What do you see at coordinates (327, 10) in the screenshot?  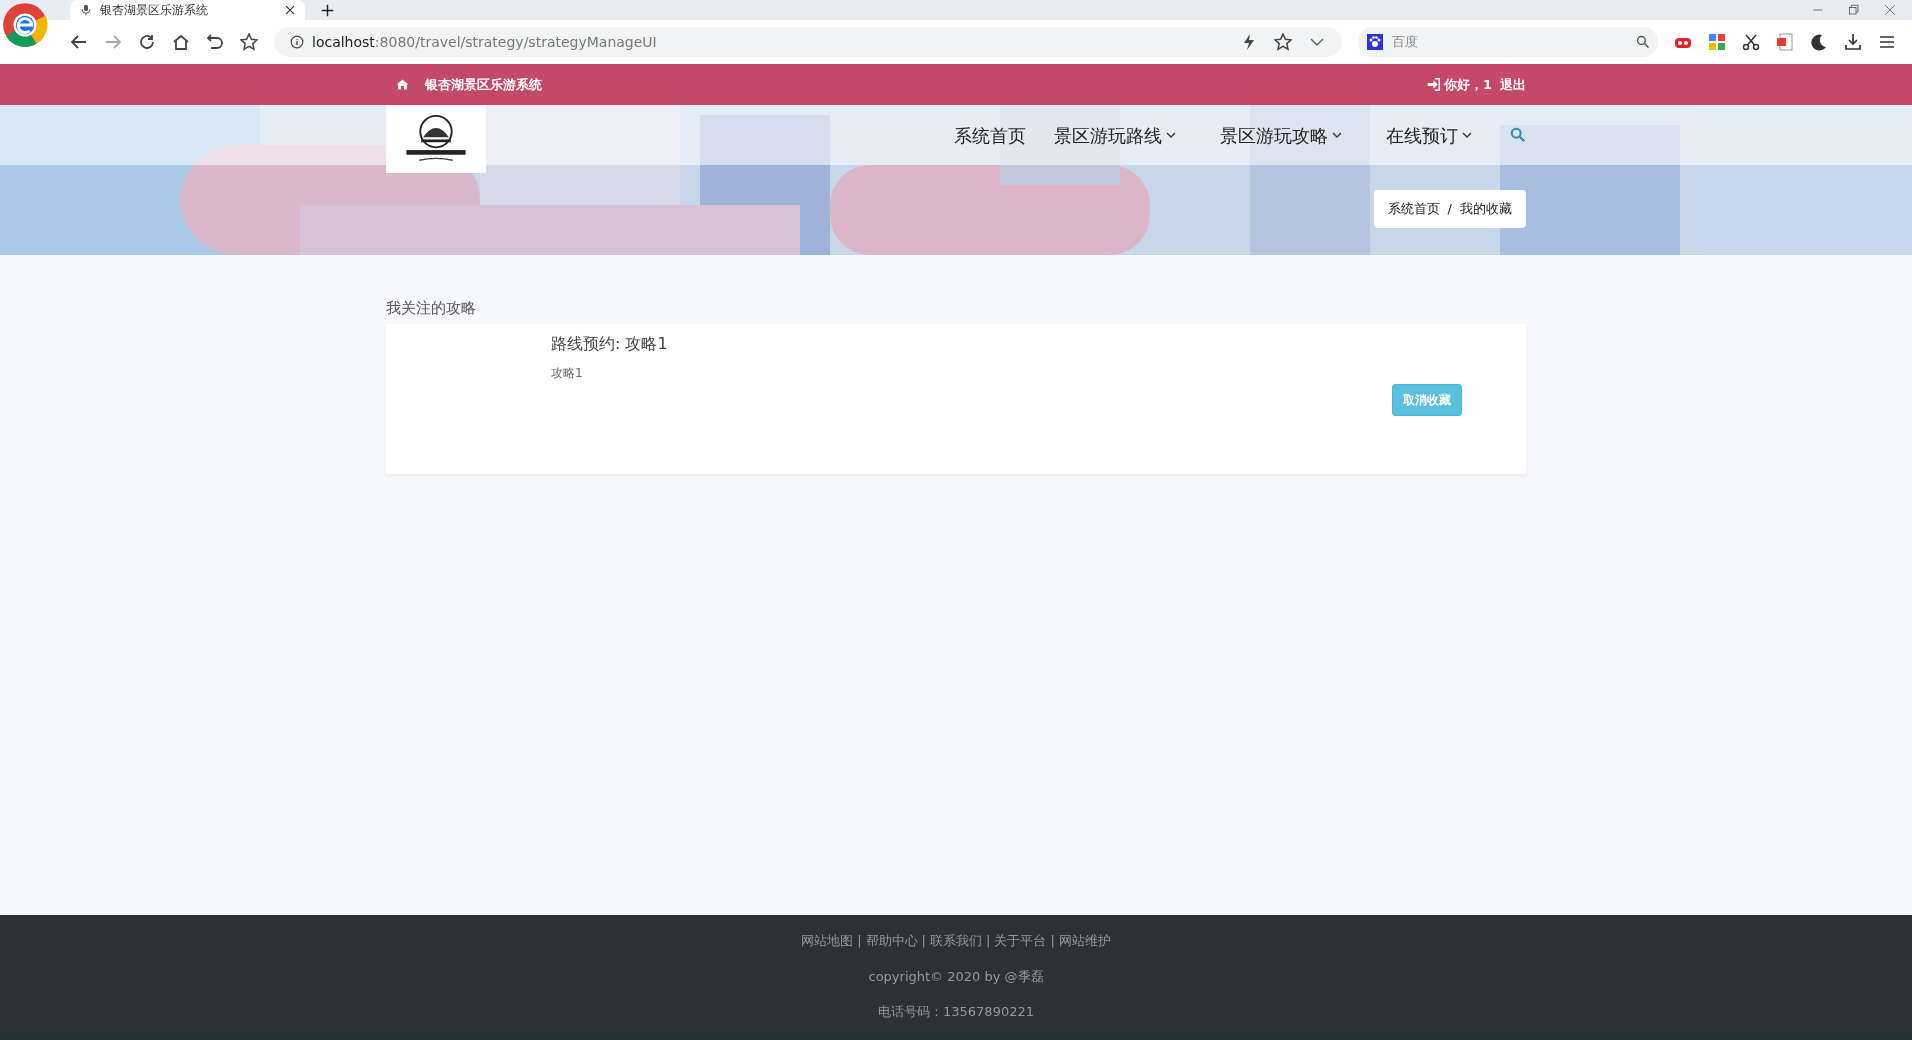 I see `new-tab-icon` at bounding box center [327, 10].